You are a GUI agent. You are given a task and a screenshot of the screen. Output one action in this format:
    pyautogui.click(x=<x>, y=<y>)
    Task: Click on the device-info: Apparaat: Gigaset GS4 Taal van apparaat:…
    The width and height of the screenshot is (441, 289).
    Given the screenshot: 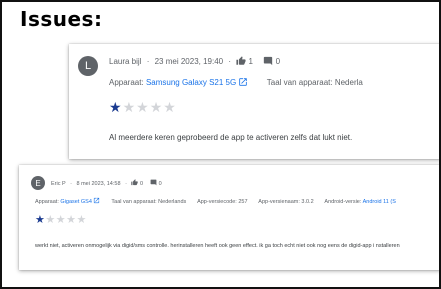 What is the action you would take?
    pyautogui.click(x=215, y=201)
    